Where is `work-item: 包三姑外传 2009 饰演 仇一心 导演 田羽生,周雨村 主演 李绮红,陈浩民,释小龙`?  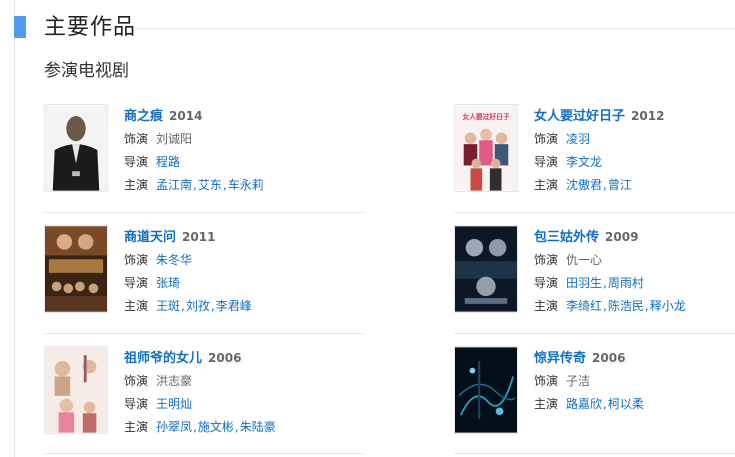
work-item: 包三姑外传 2009 饰演 仇一心 导演 田羽生,周雨村 主演 李绮红,陈浩民,释小龙 is located at coordinates (594, 270).